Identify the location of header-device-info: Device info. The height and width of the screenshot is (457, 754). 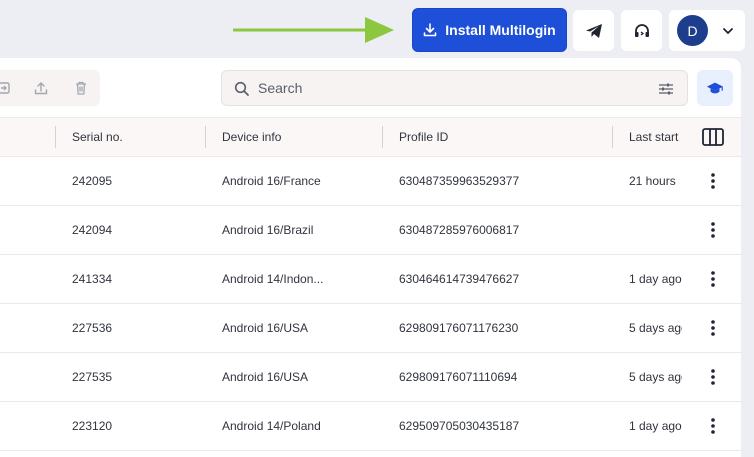
(297, 137).